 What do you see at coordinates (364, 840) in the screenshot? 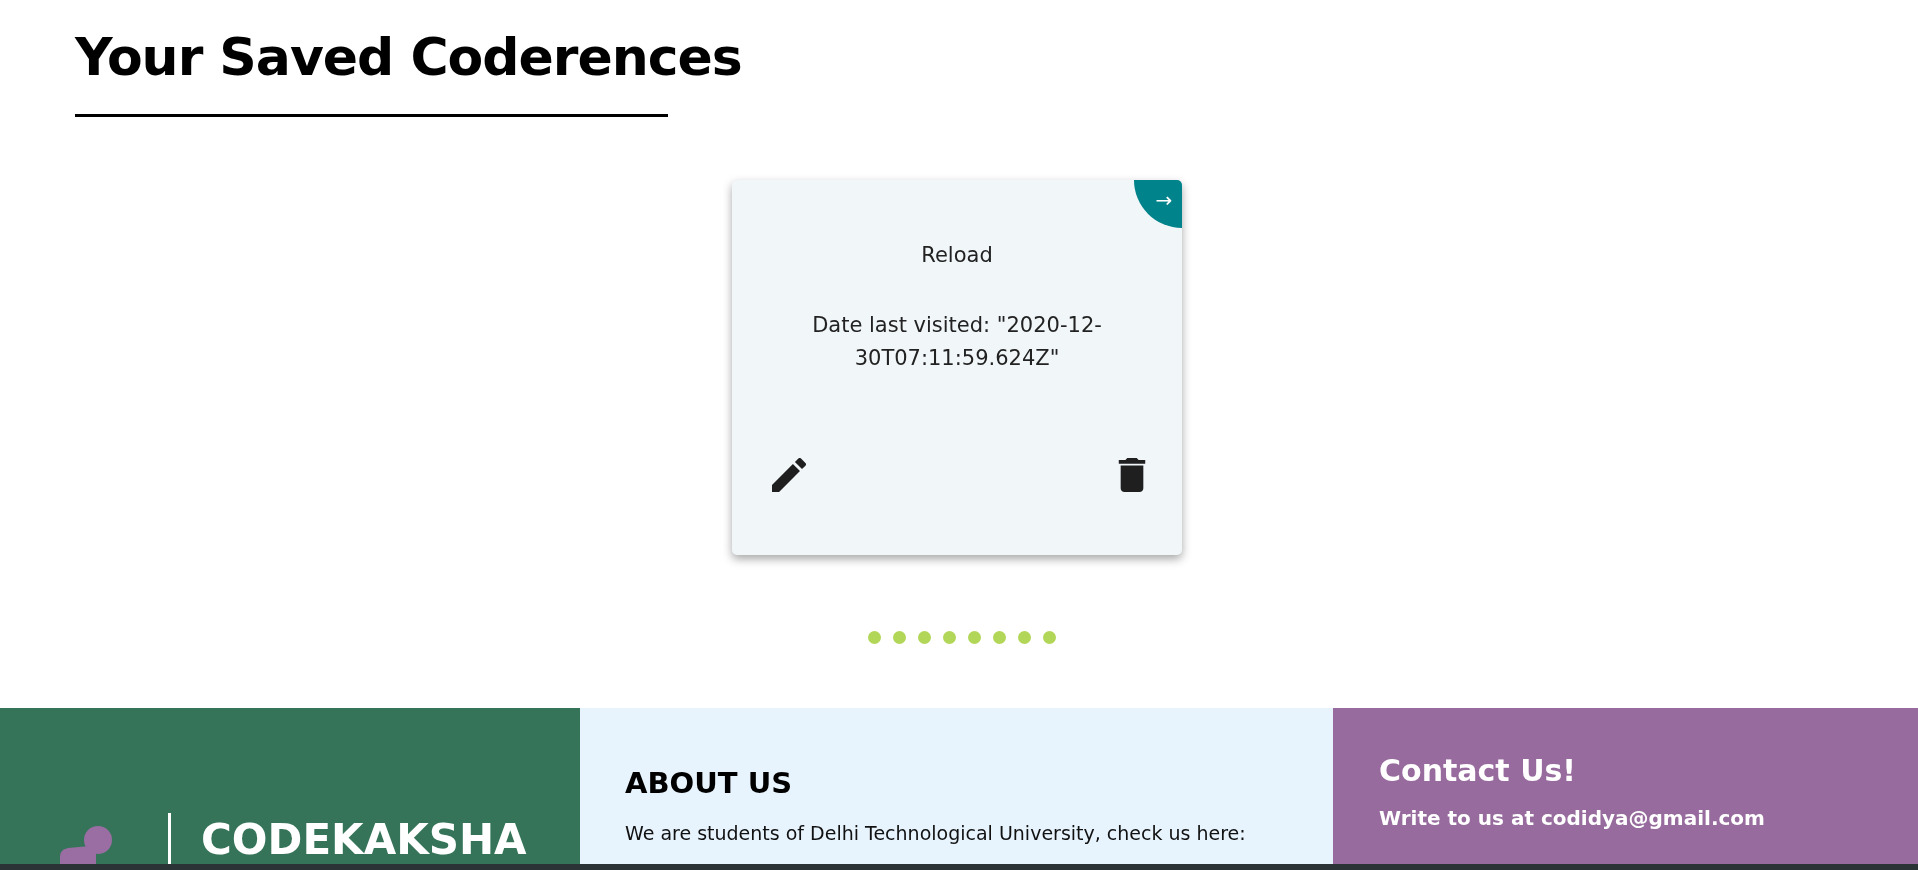
I see `brand-name: CODEKAKSHA` at bounding box center [364, 840].